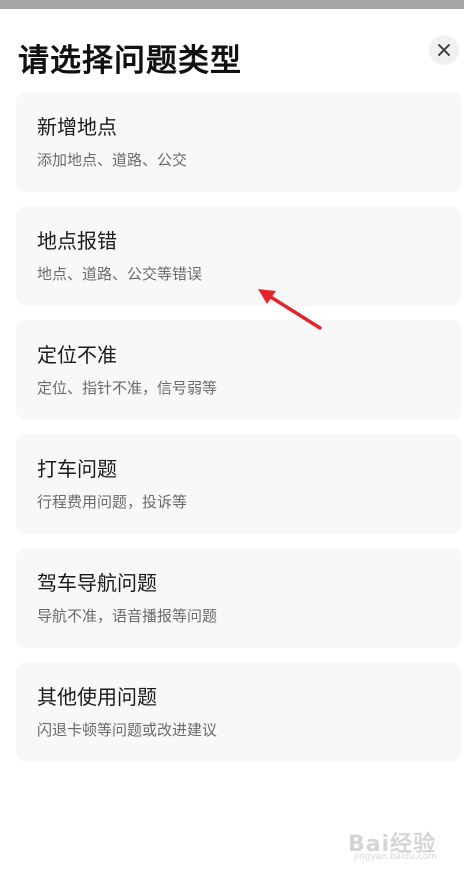 This screenshot has width=464, height=879. I want to click on annotation-arrow-icon, so click(290, 309).